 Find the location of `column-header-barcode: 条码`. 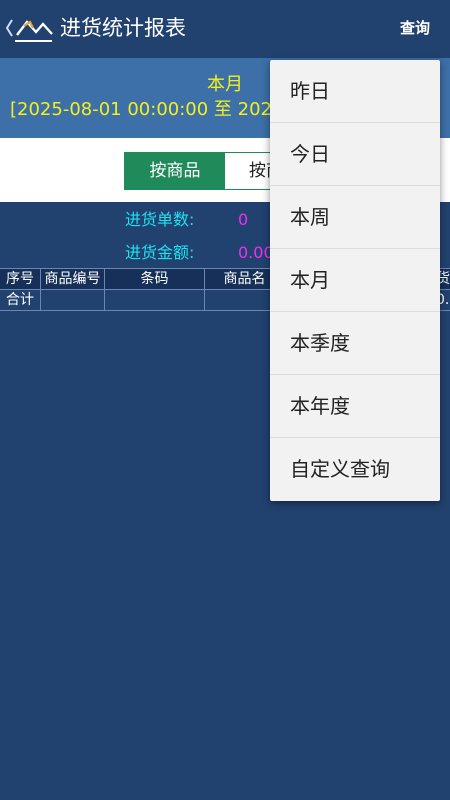

column-header-barcode: 条码 is located at coordinates (155, 279).